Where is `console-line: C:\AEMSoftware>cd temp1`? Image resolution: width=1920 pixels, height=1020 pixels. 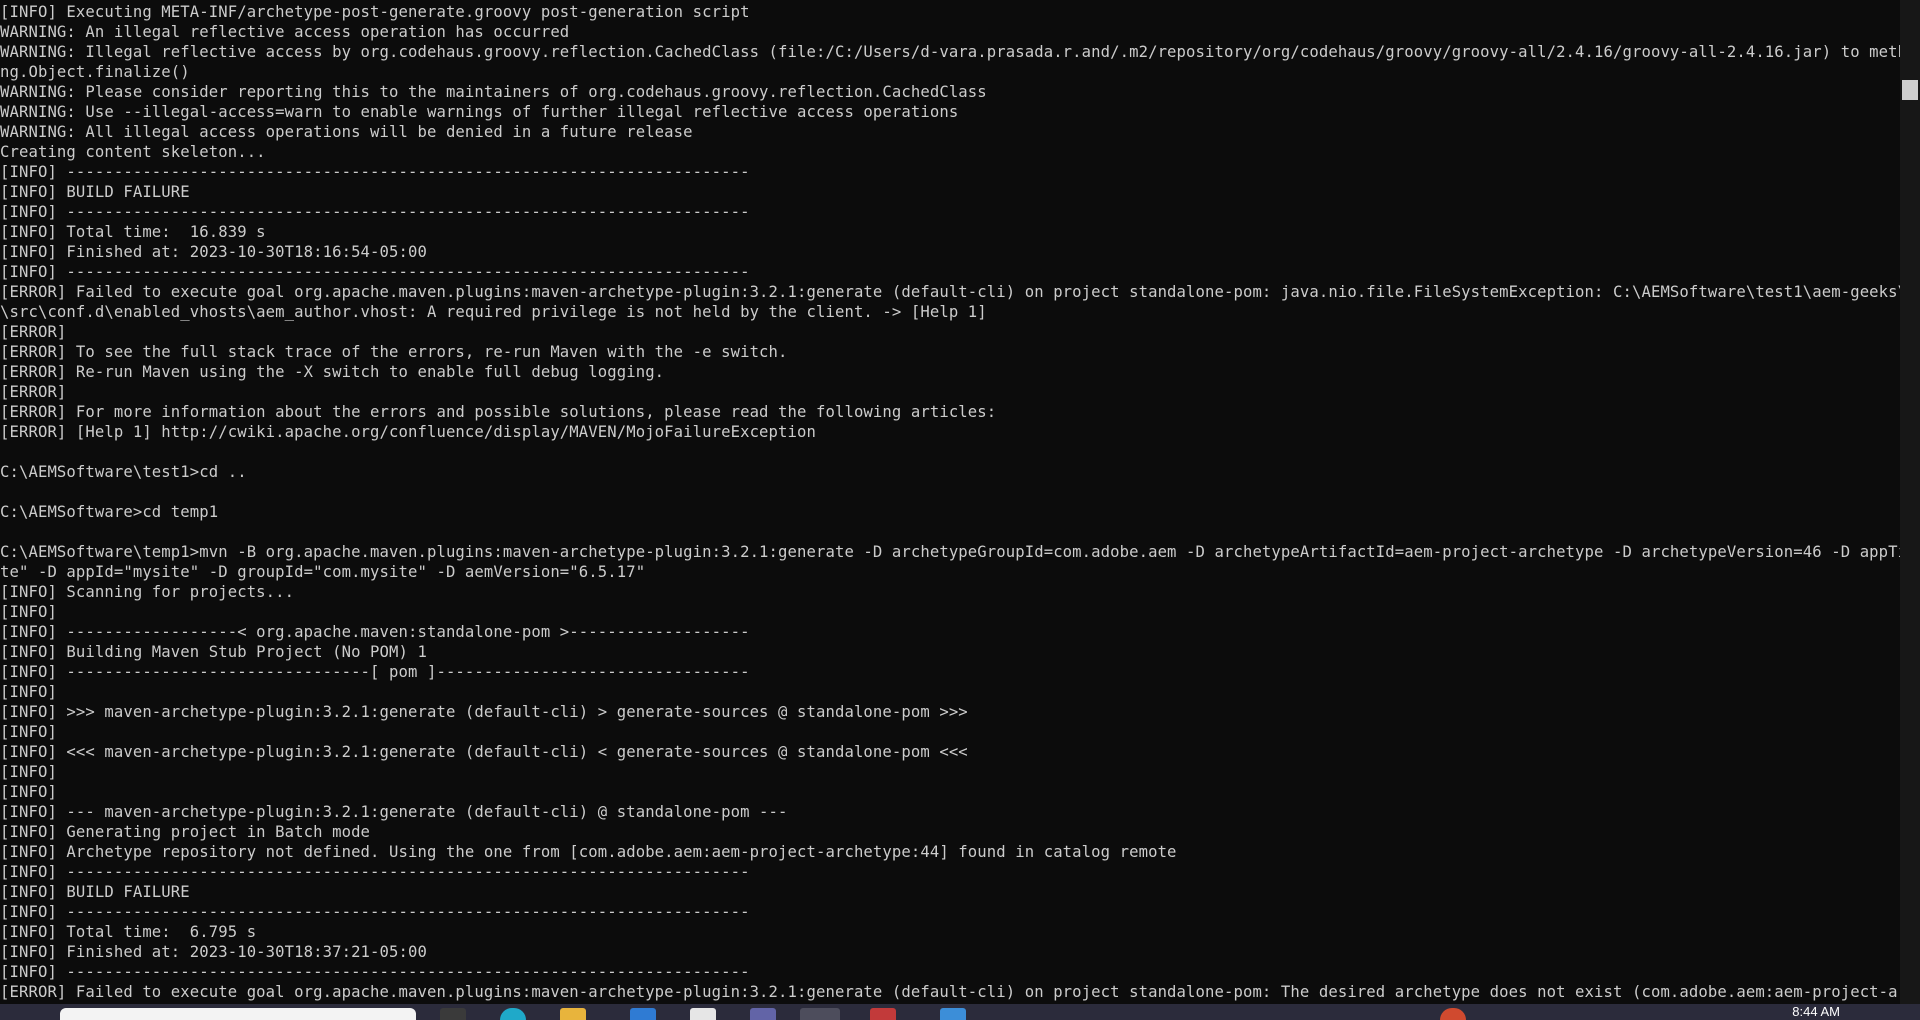
console-line: C:\AEMSoftware>cd temp1 is located at coordinates (109, 512).